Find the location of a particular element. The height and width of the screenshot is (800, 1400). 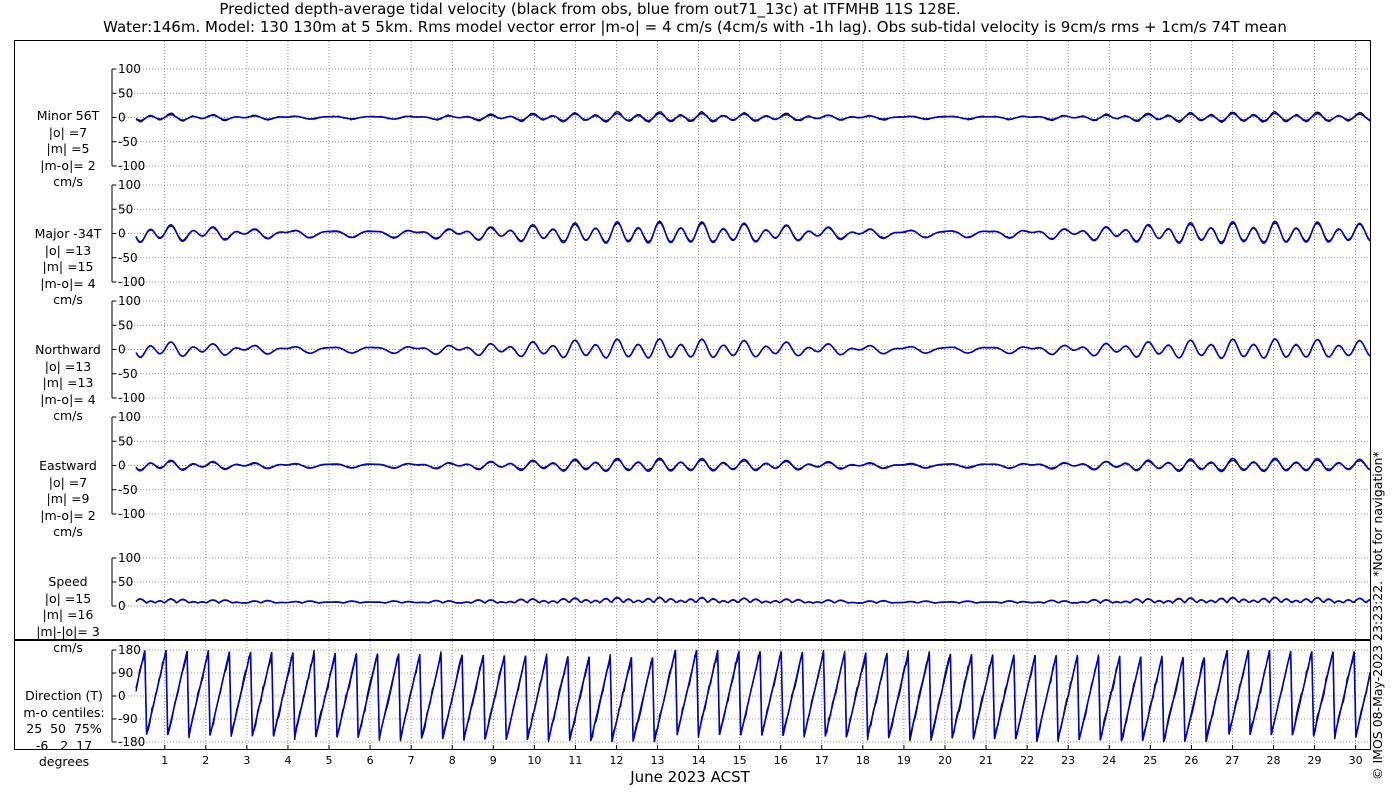

direction-y-tick-label: -90 is located at coordinates (128, 719).